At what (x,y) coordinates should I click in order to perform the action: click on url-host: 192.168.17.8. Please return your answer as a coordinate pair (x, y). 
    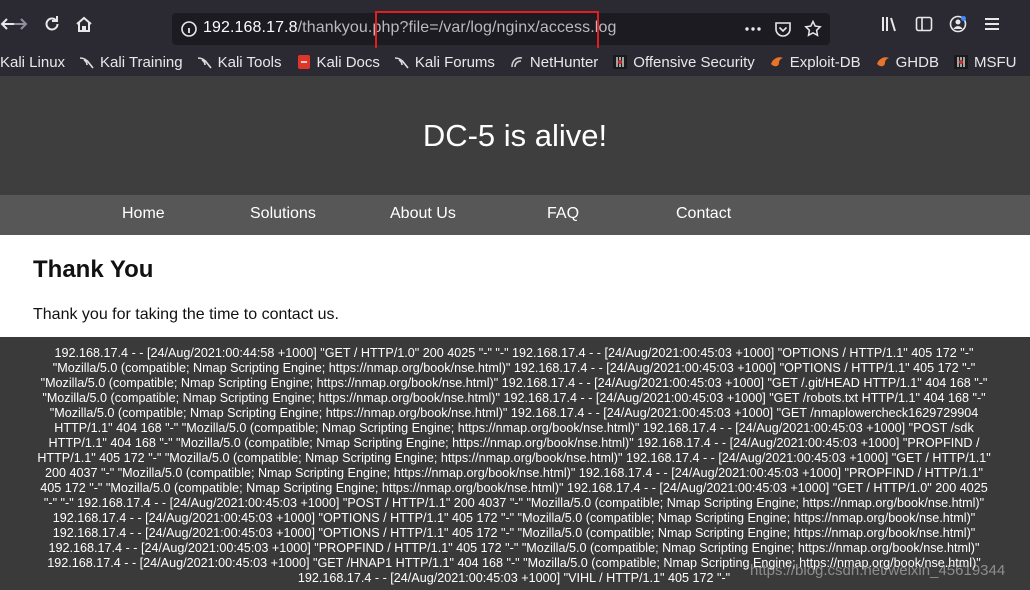
    Looking at the image, I should click on (250, 27).